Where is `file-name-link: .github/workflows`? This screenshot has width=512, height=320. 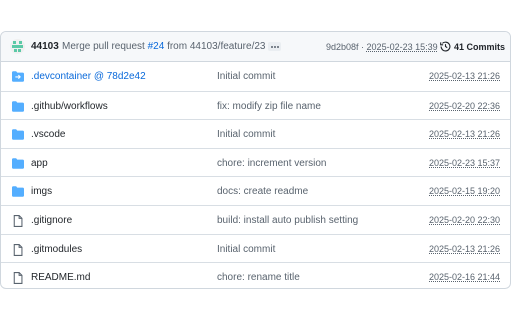 file-name-link: .github/workflows is located at coordinates (69, 106).